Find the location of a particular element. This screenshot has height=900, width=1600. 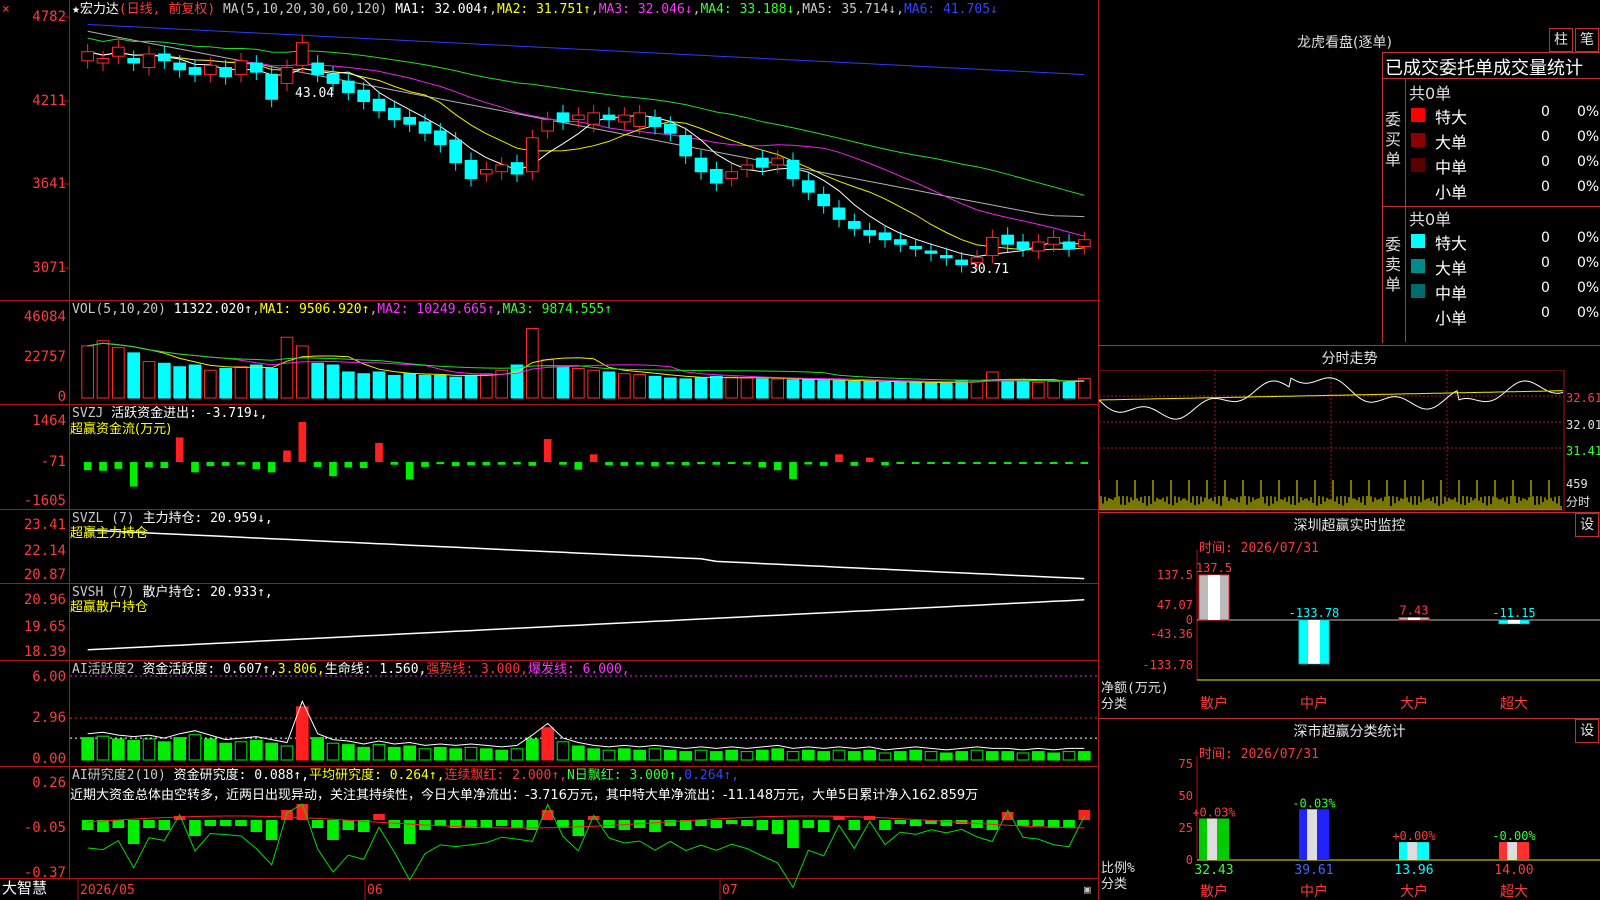

price-axis-1: 4782 is located at coordinates (49, 17).